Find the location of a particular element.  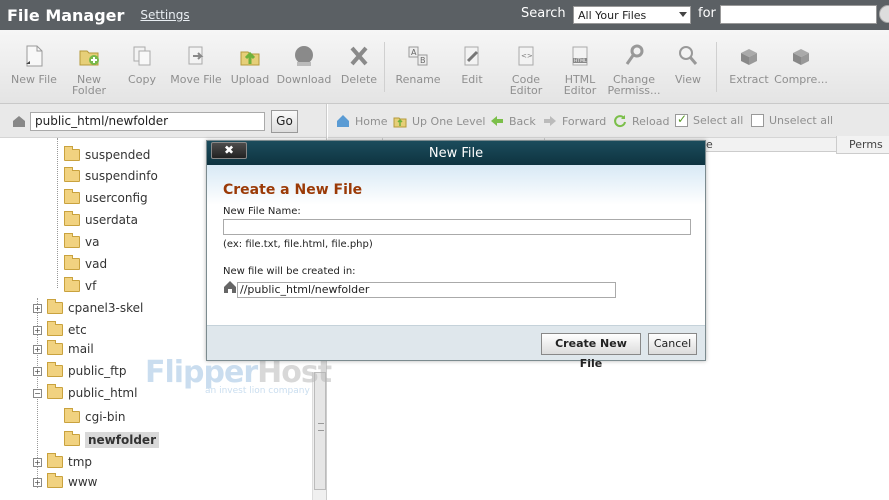

code-editor-icon: <> is located at coordinates (526, 56).